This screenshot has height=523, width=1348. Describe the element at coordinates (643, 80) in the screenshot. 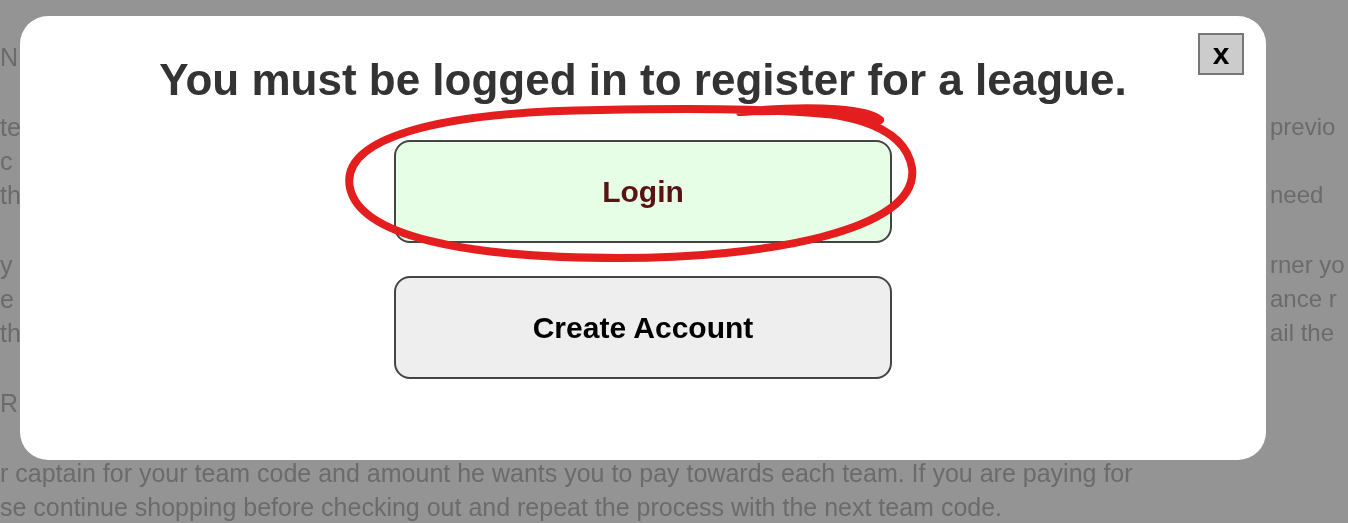

I see `dialog-title: You must be logged in to register for a league.` at that location.